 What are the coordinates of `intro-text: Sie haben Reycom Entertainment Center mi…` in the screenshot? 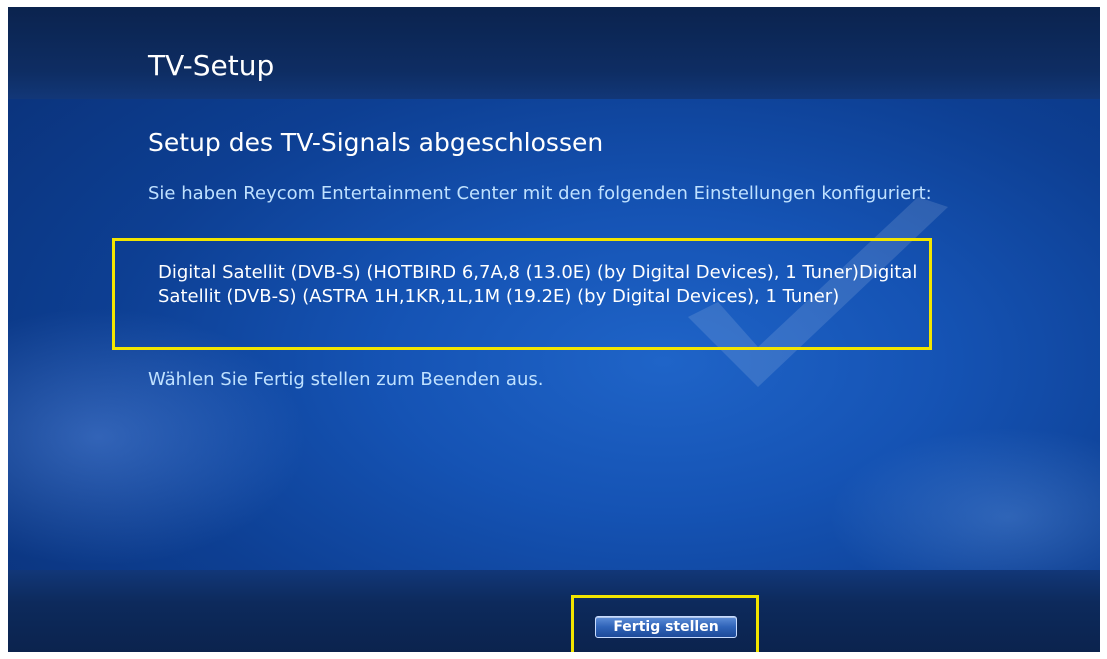 It's located at (540, 193).